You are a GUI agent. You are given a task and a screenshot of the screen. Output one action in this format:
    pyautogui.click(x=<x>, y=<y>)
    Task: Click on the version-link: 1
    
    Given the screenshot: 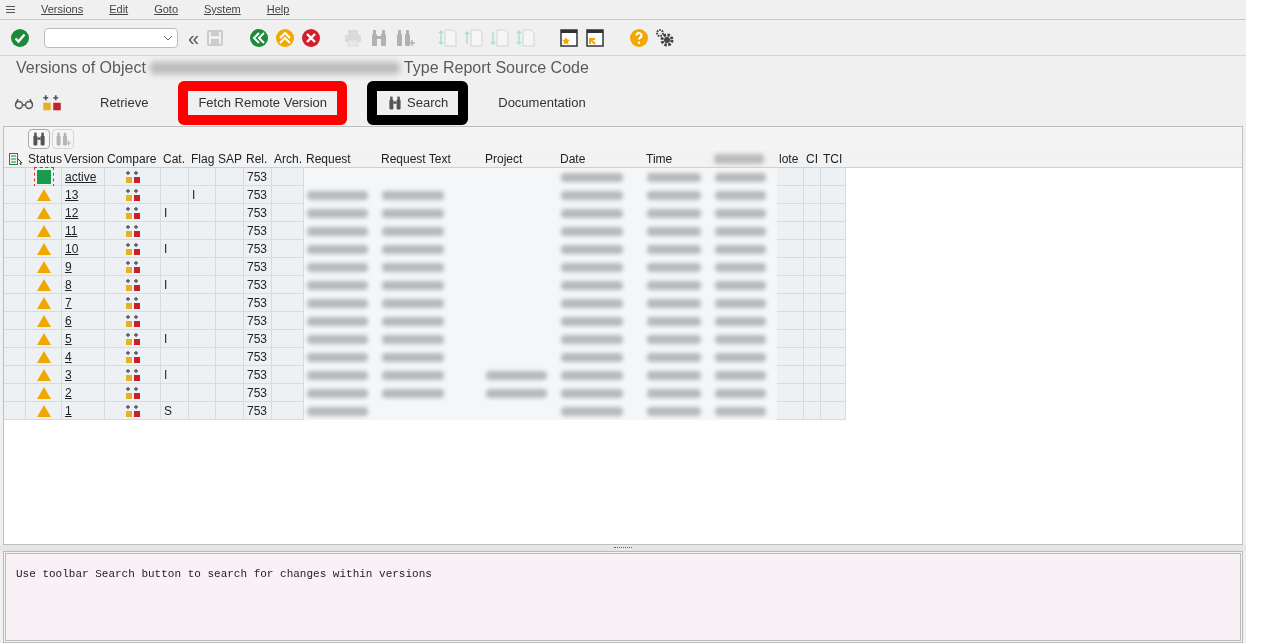 What is the action you would take?
    pyautogui.click(x=68, y=410)
    